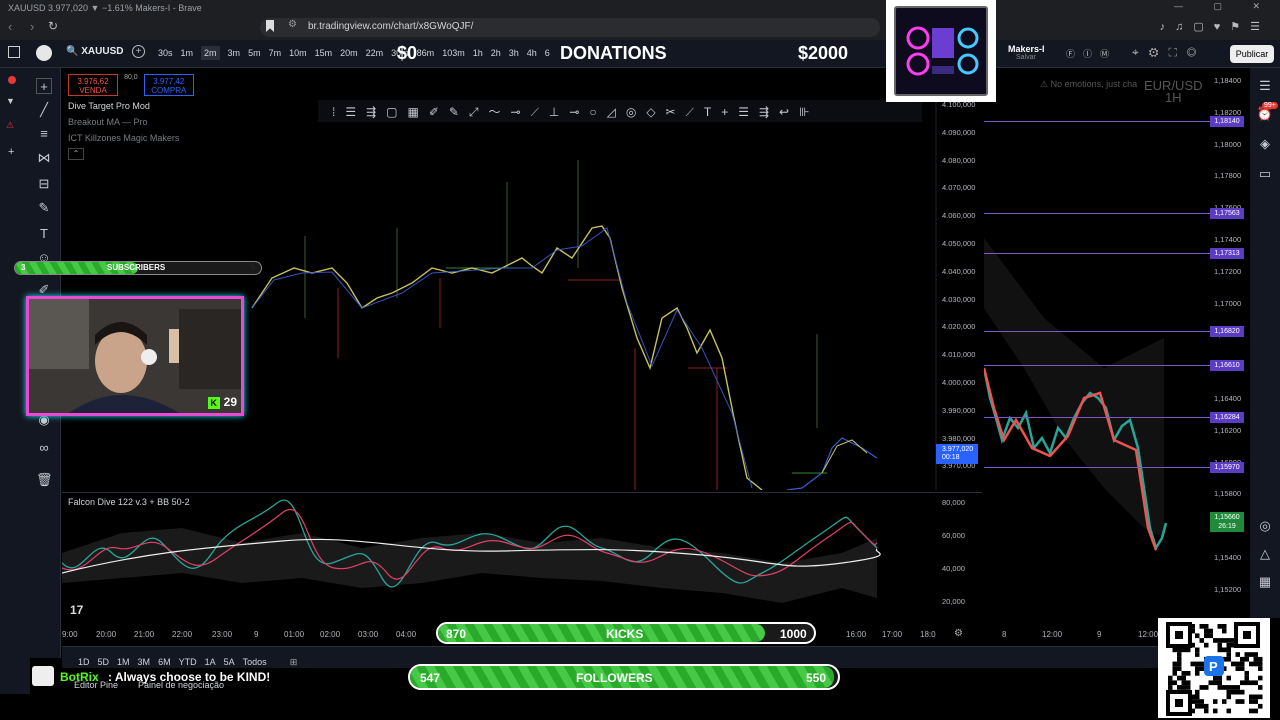  I want to click on crosshair-icon: +, so click(44, 86).